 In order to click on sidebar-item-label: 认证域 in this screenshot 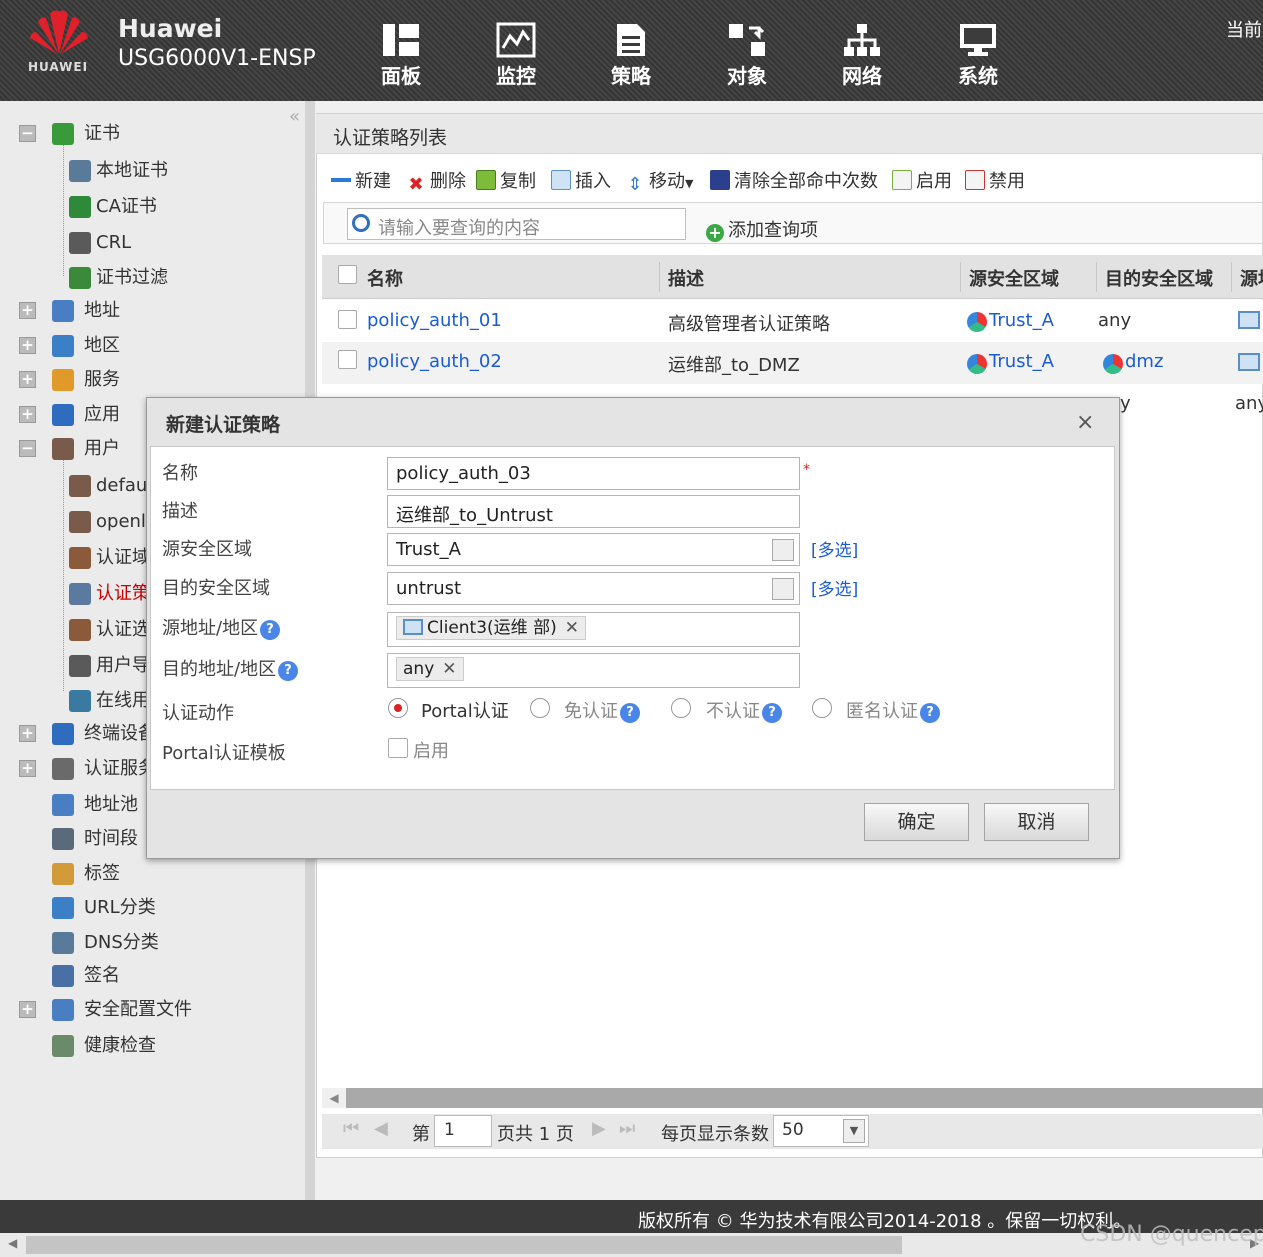, I will do `click(123, 557)`.